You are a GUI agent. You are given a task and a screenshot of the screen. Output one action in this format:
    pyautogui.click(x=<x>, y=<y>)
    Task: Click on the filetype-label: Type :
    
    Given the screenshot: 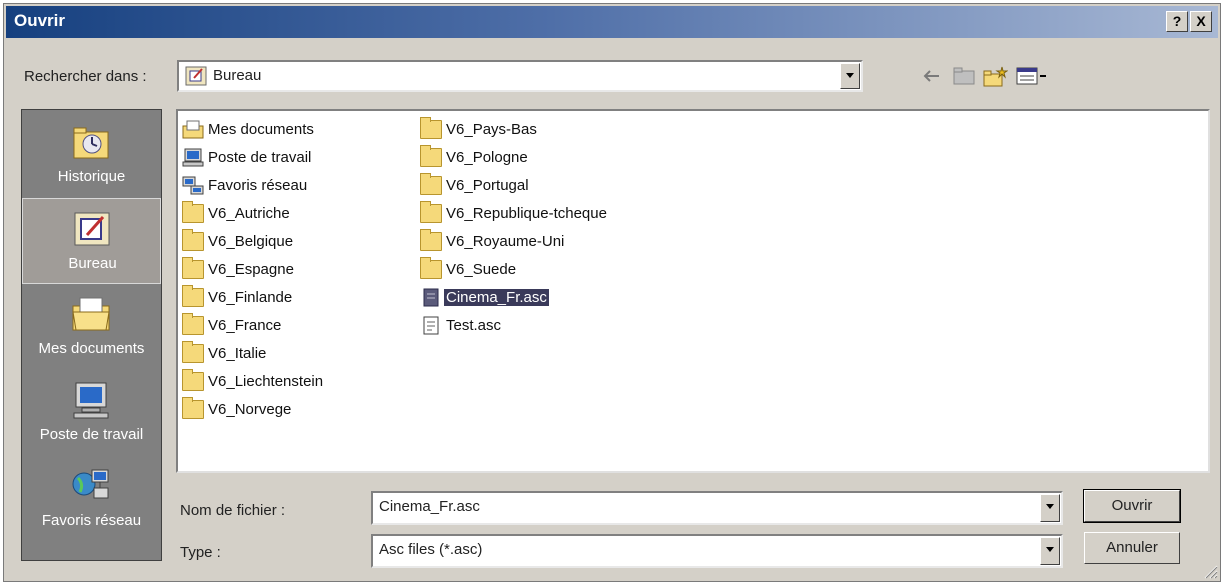 What is the action you would take?
    pyautogui.click(x=200, y=552)
    